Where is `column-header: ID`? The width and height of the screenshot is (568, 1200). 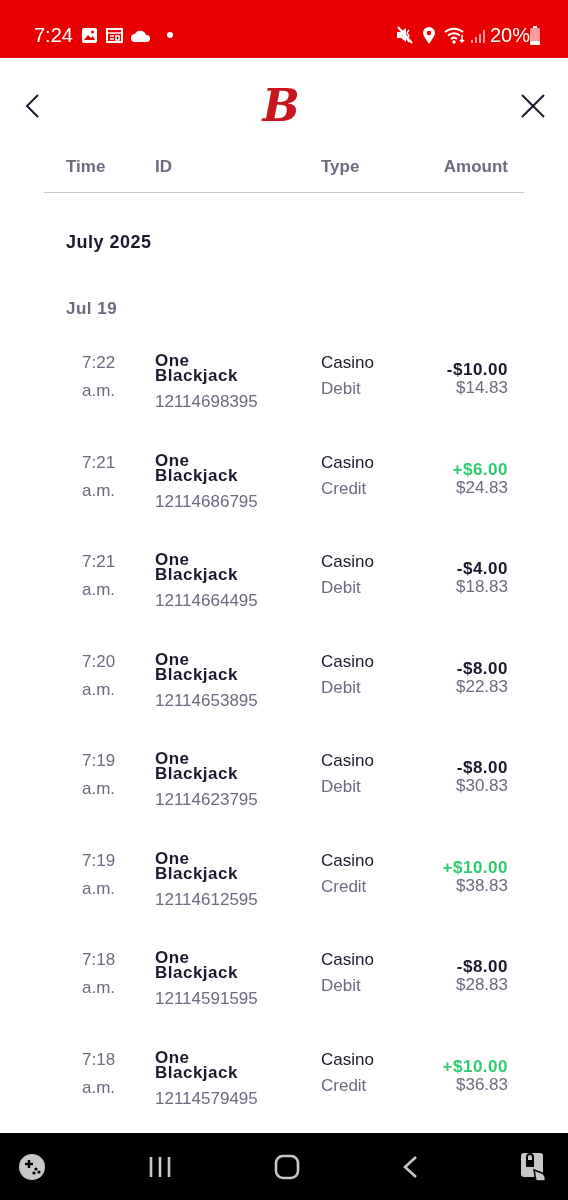
column-header: ID is located at coordinates (163, 166).